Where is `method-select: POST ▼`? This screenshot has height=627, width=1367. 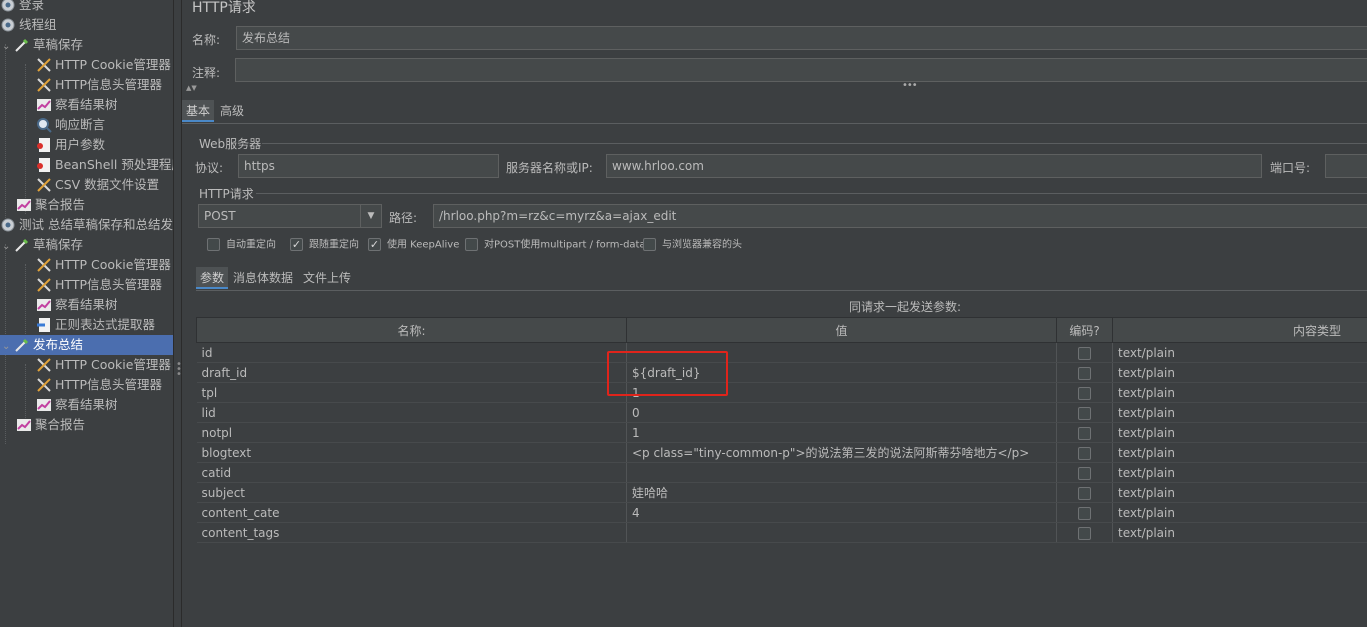 method-select: POST ▼ is located at coordinates (290, 216).